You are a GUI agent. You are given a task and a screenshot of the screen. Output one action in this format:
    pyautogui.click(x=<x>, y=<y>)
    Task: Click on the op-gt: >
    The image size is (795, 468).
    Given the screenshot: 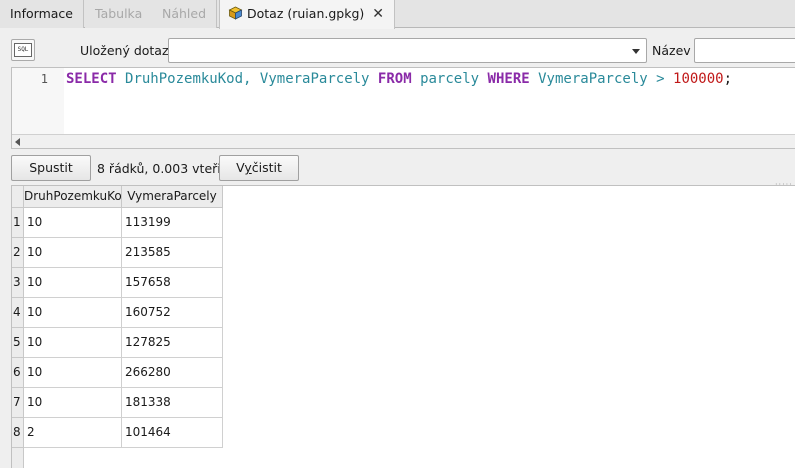 What is the action you would take?
    pyautogui.click(x=660, y=79)
    